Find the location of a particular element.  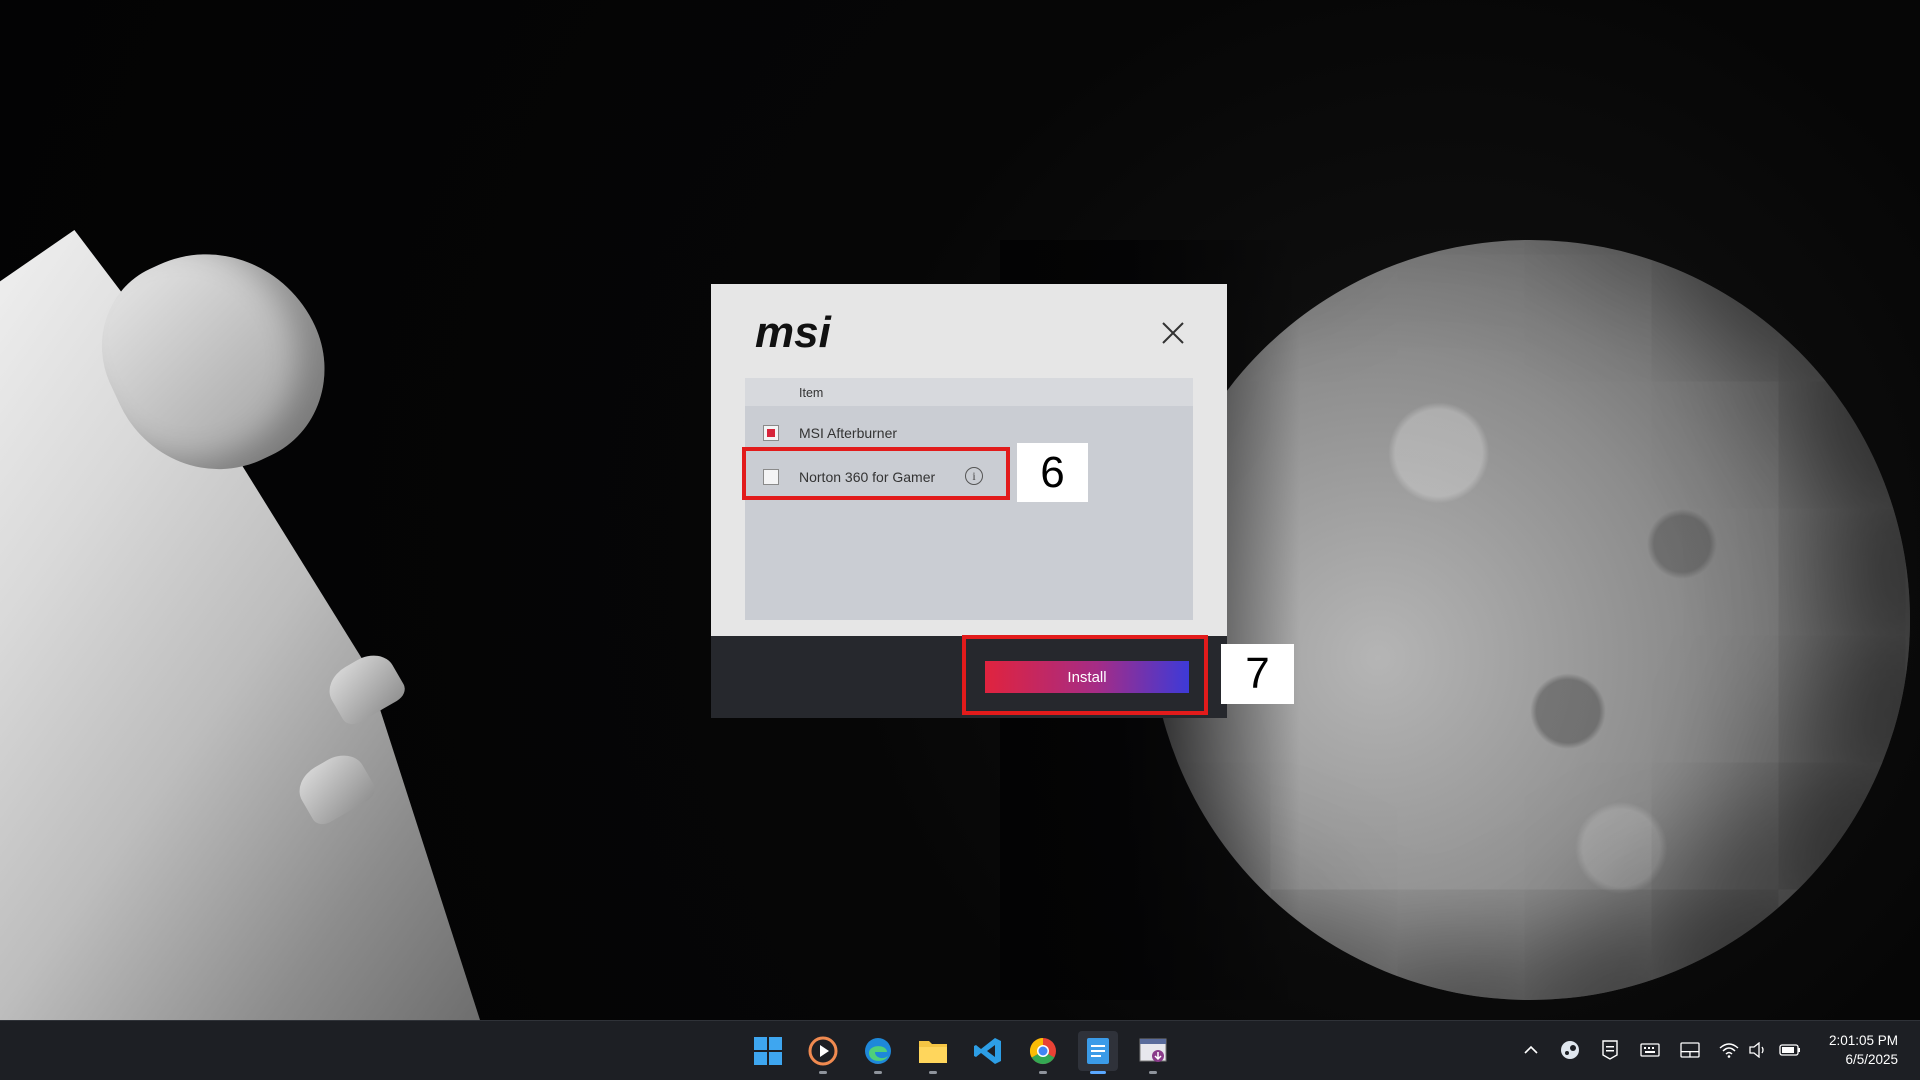

list-header: Item is located at coordinates (969, 392).